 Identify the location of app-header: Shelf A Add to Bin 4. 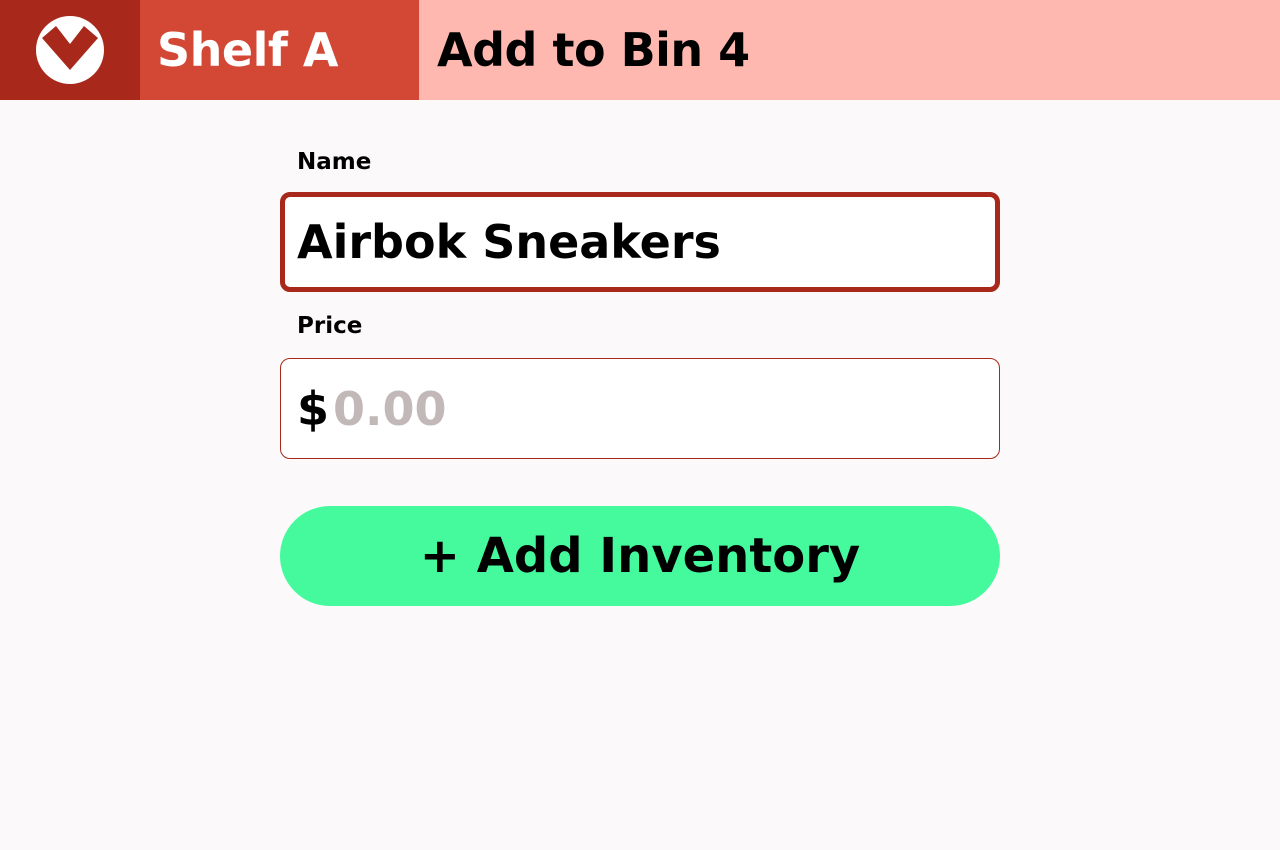
(640, 50).